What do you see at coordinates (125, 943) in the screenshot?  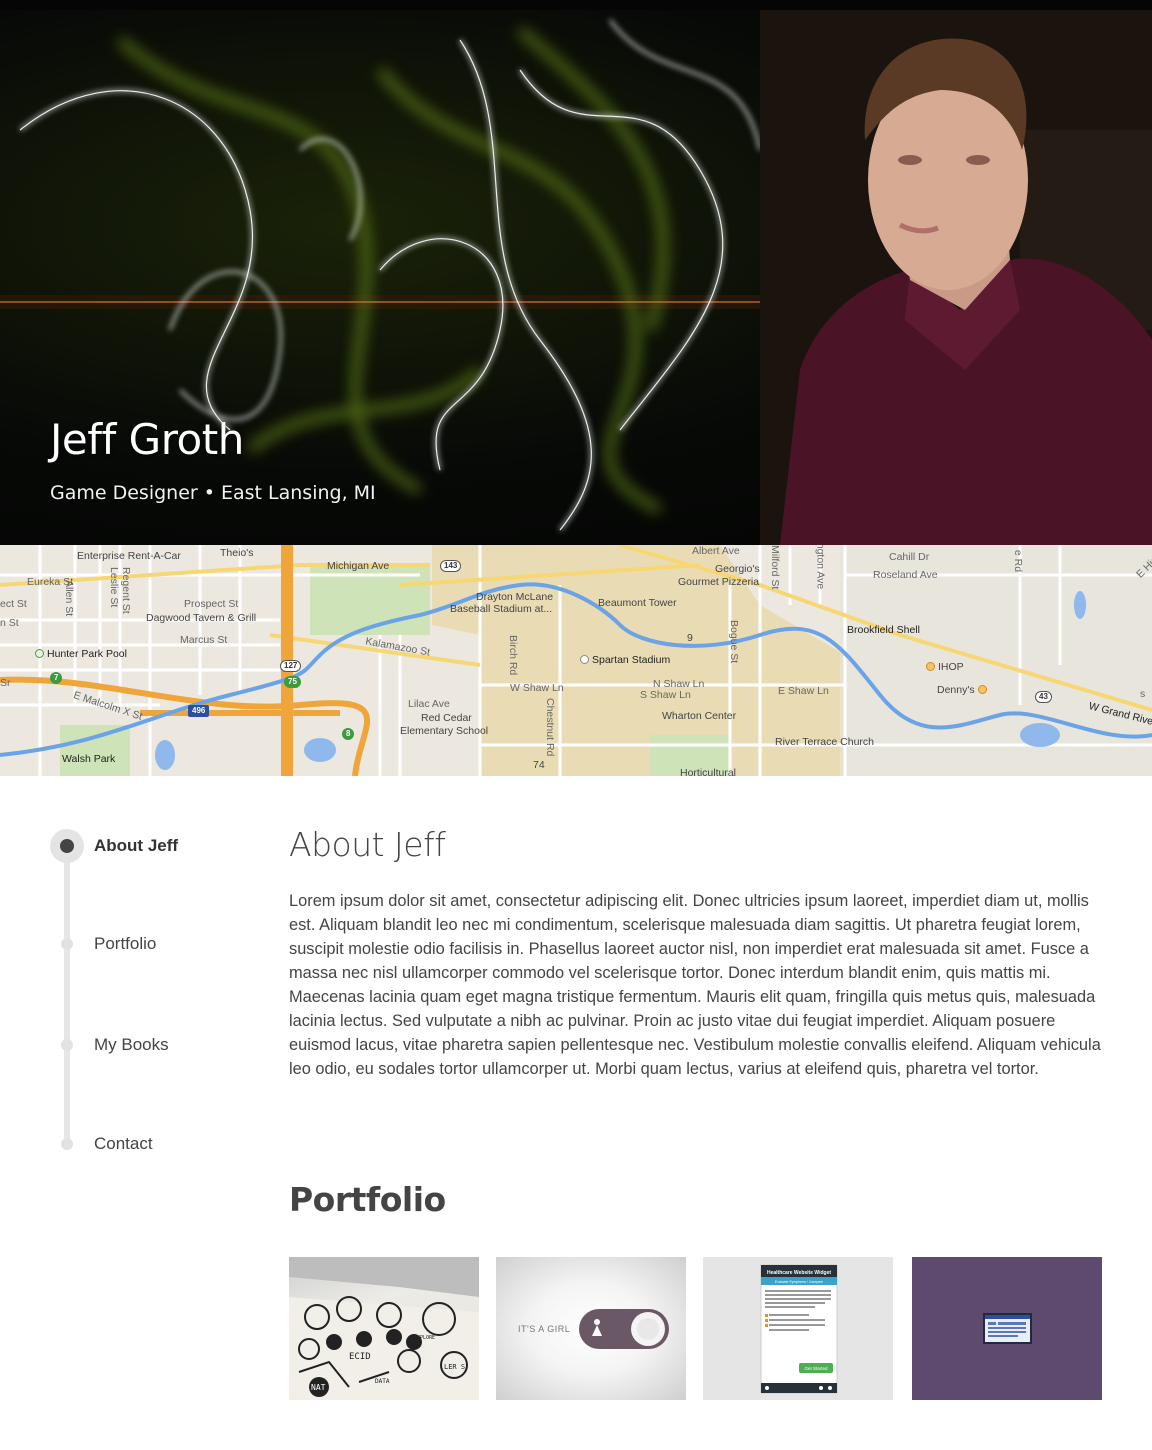 I see `nav-item-label: Portfolio` at bounding box center [125, 943].